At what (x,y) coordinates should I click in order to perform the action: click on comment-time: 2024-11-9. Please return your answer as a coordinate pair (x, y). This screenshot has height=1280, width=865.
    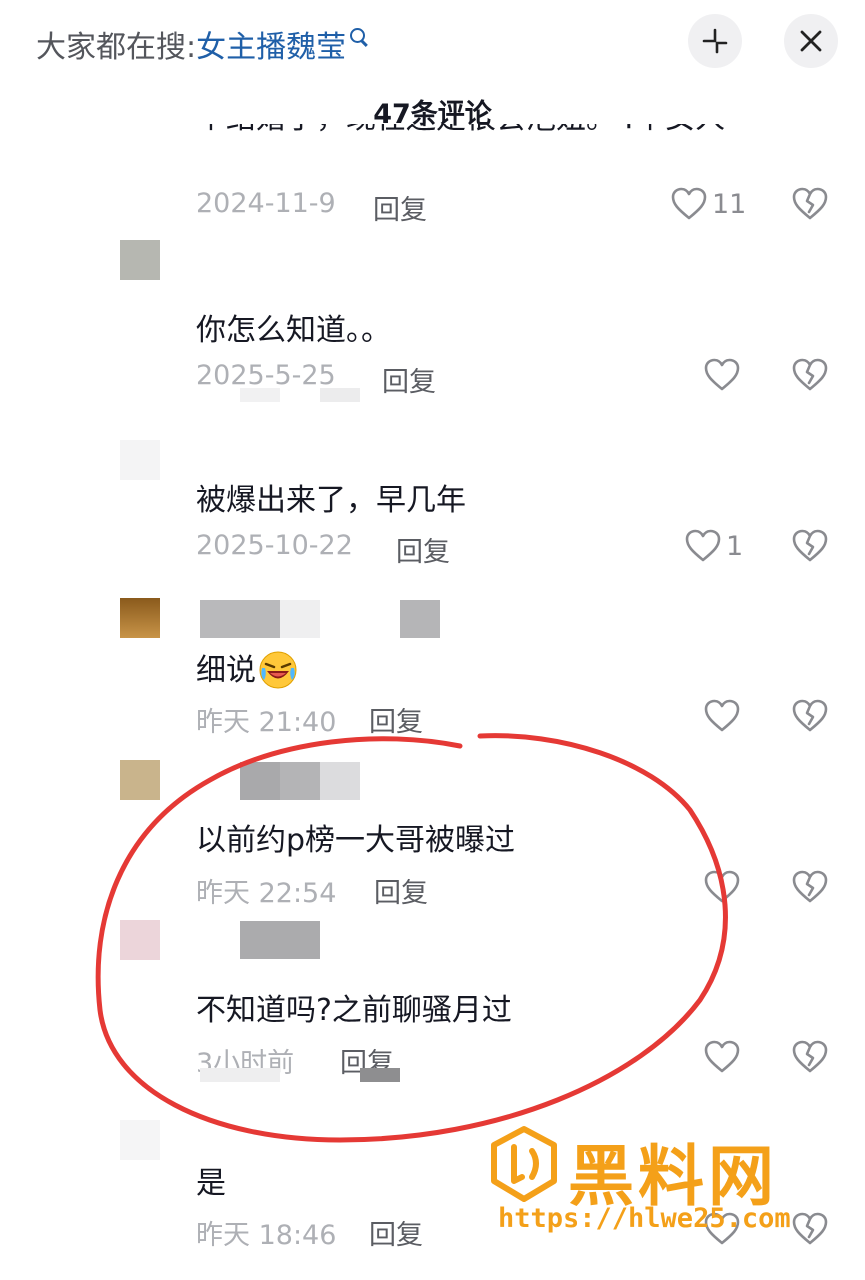
    Looking at the image, I should click on (266, 203).